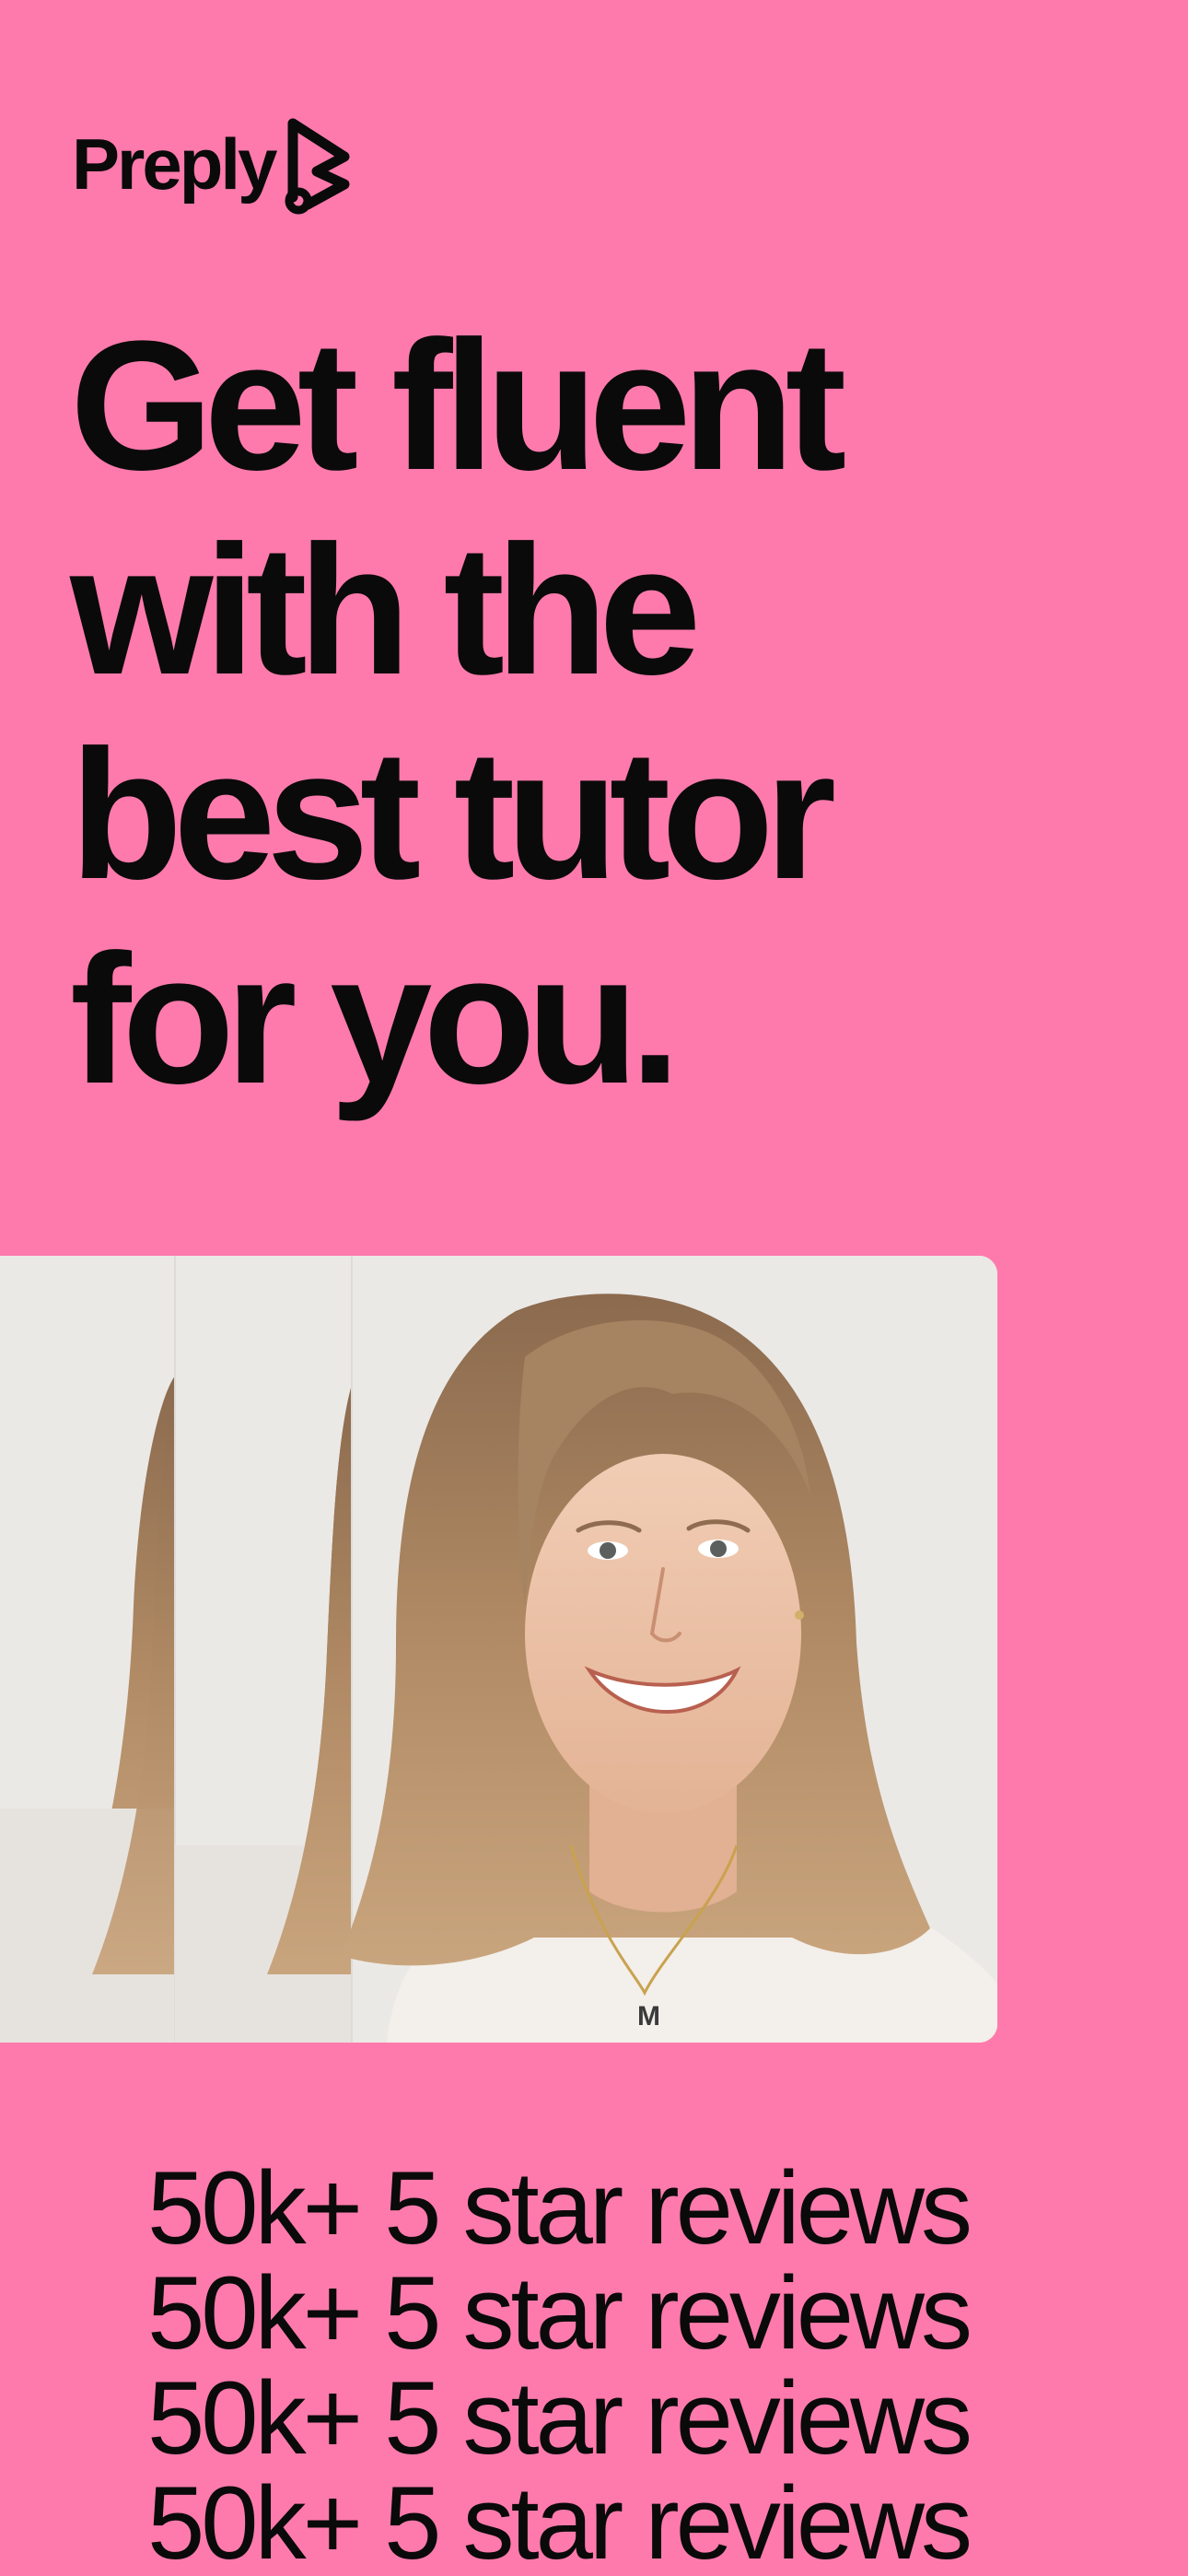 The image size is (1188, 2576). Describe the element at coordinates (453, 815) in the screenshot. I see `headline-line: best tutor` at that location.